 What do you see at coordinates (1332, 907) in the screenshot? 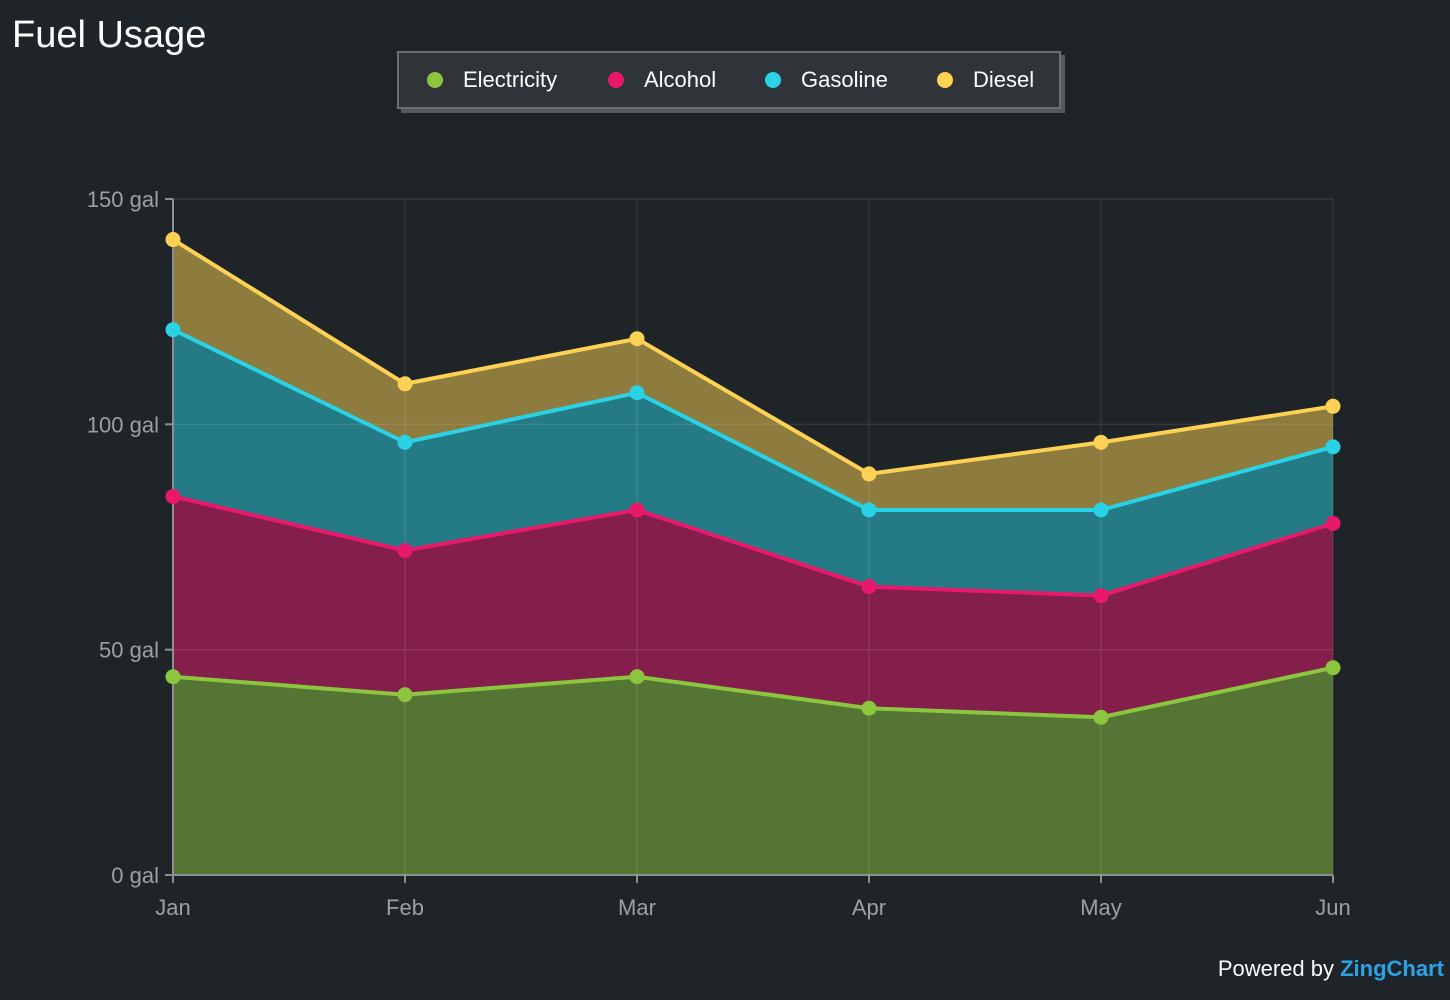
I see `x-tick-label-jun: Jun` at bounding box center [1332, 907].